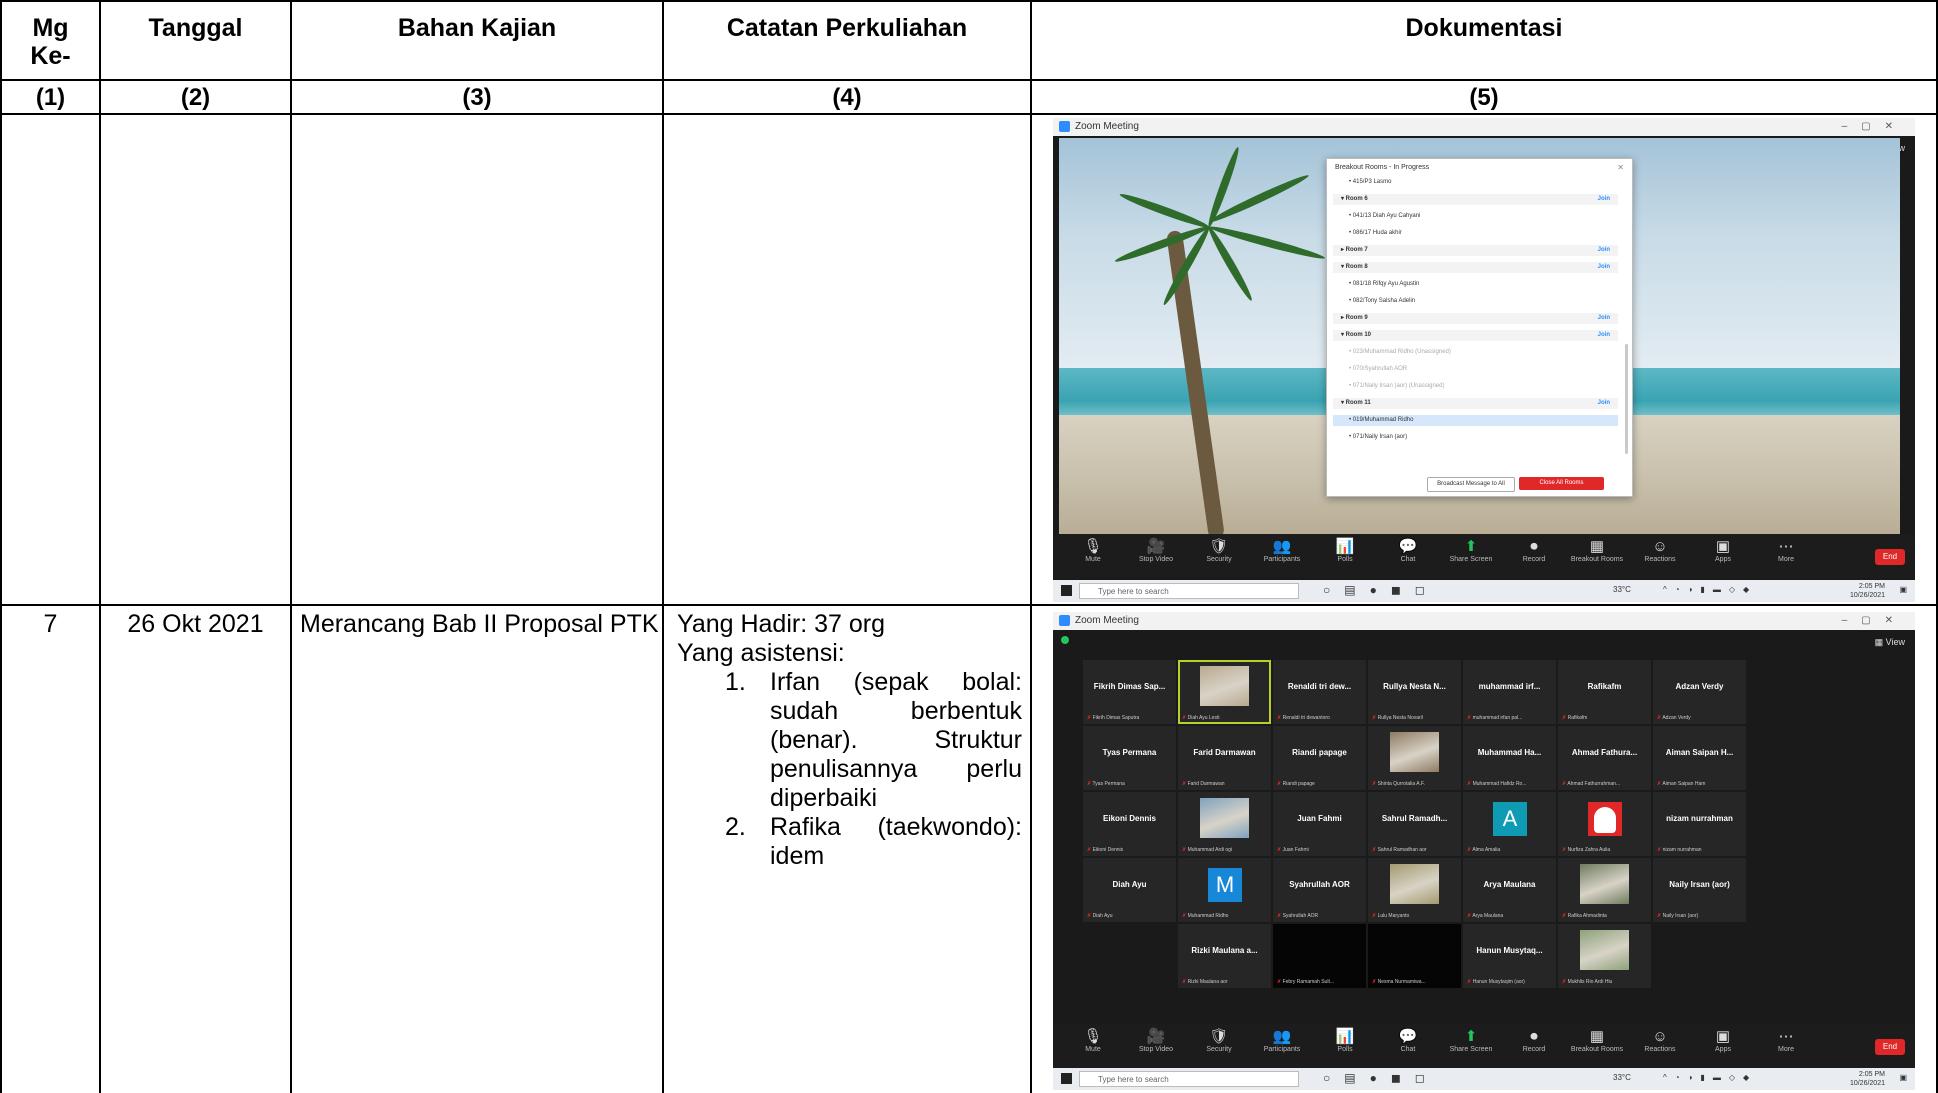  Describe the element at coordinates (195, 97) in the screenshot. I see `column-number-2: (2)` at that location.